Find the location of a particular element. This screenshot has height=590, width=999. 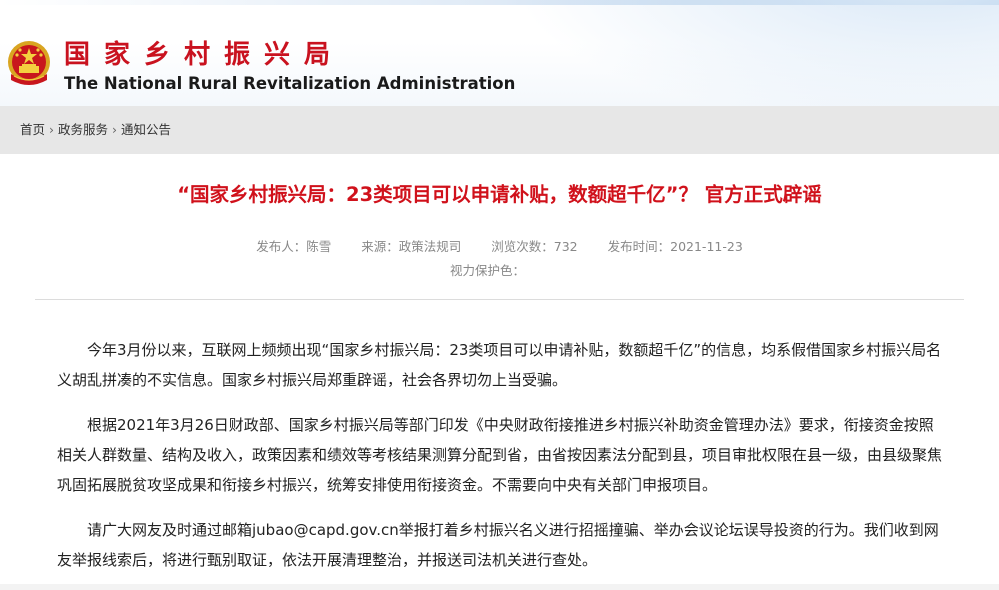

article-meta: 发布人：陈雪 来源：政策法规司 浏览次数：732 发布时间：2021-11-23 is located at coordinates (499, 247).